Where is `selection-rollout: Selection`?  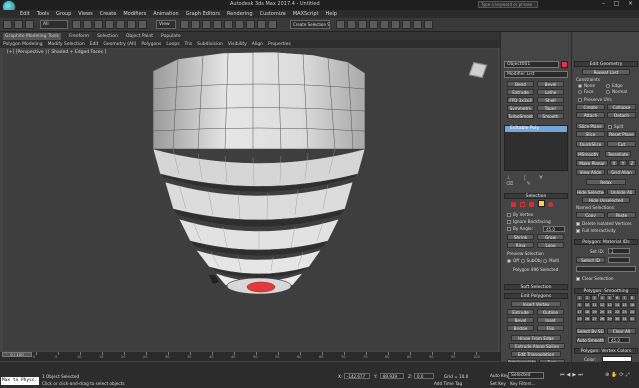 selection-rollout: Selection is located at coordinates (536, 196).